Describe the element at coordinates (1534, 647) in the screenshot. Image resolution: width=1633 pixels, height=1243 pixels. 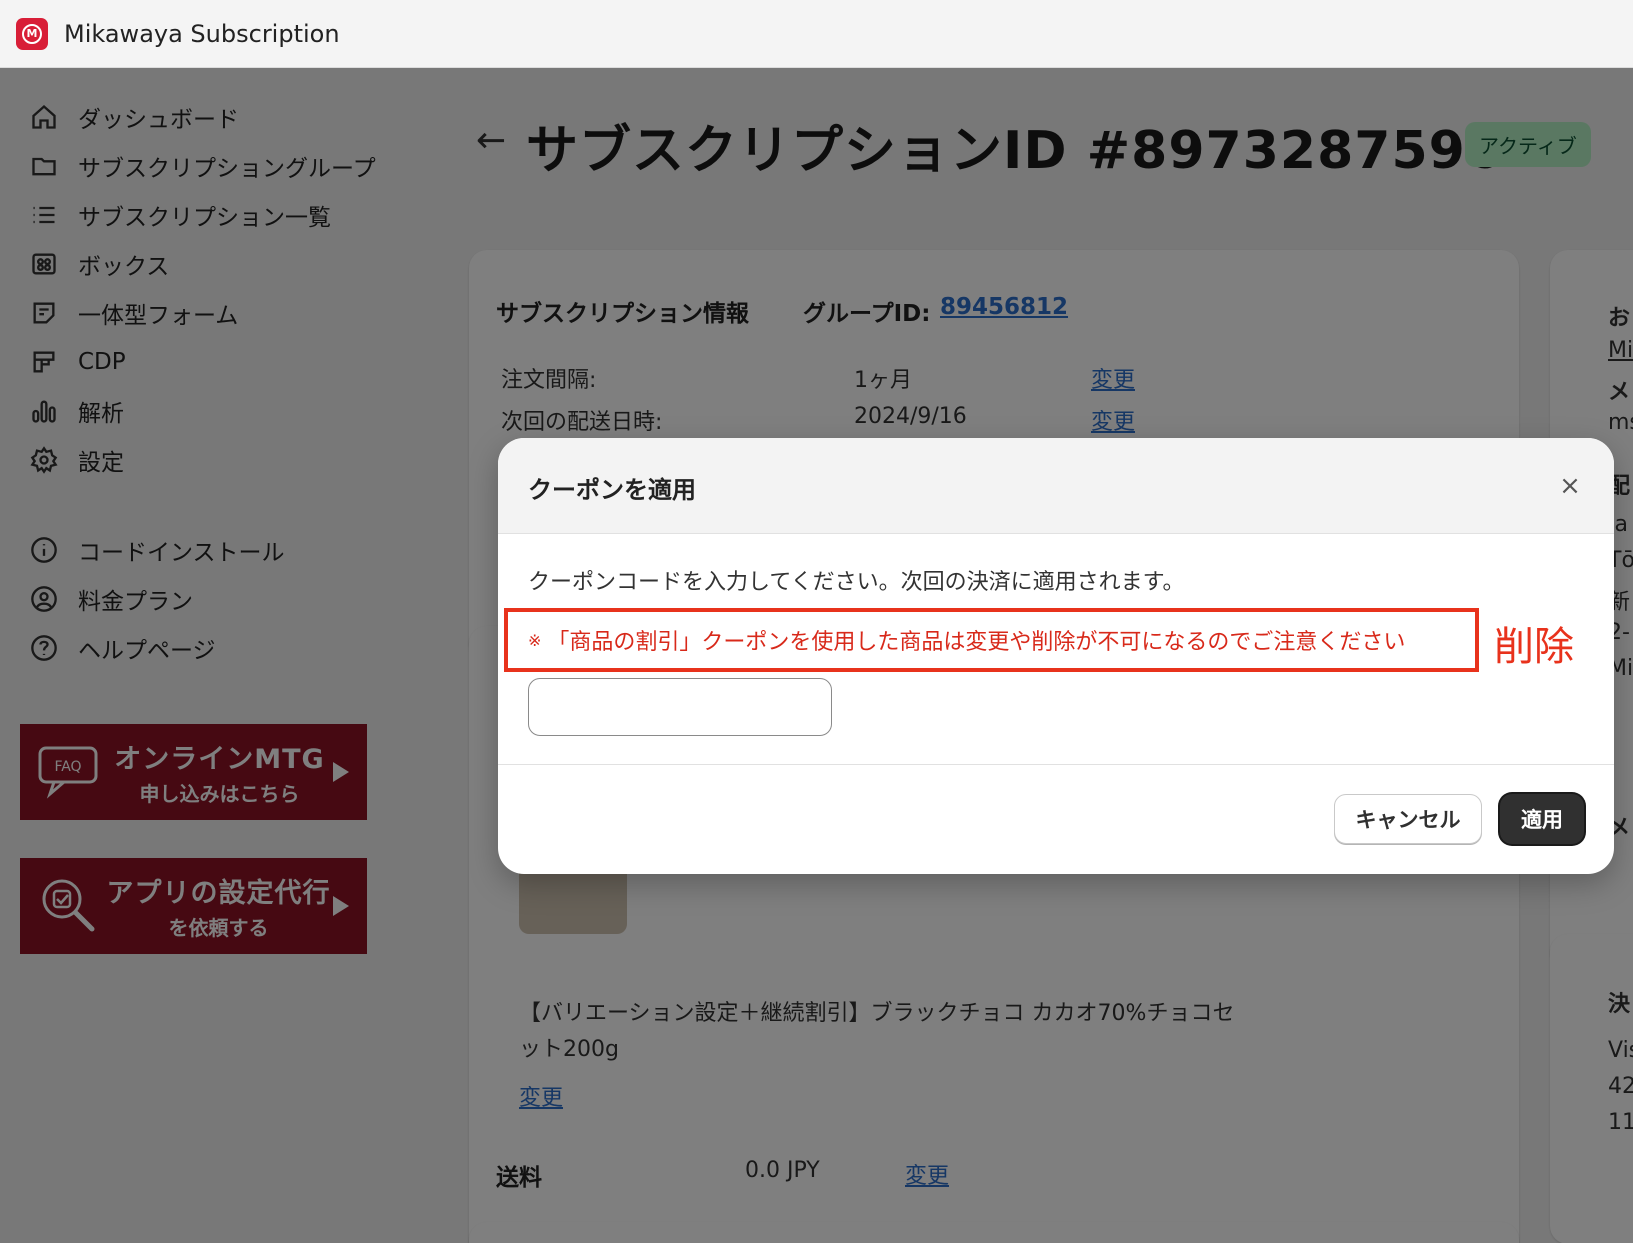
I see `delete-annotation: 削除` at that location.